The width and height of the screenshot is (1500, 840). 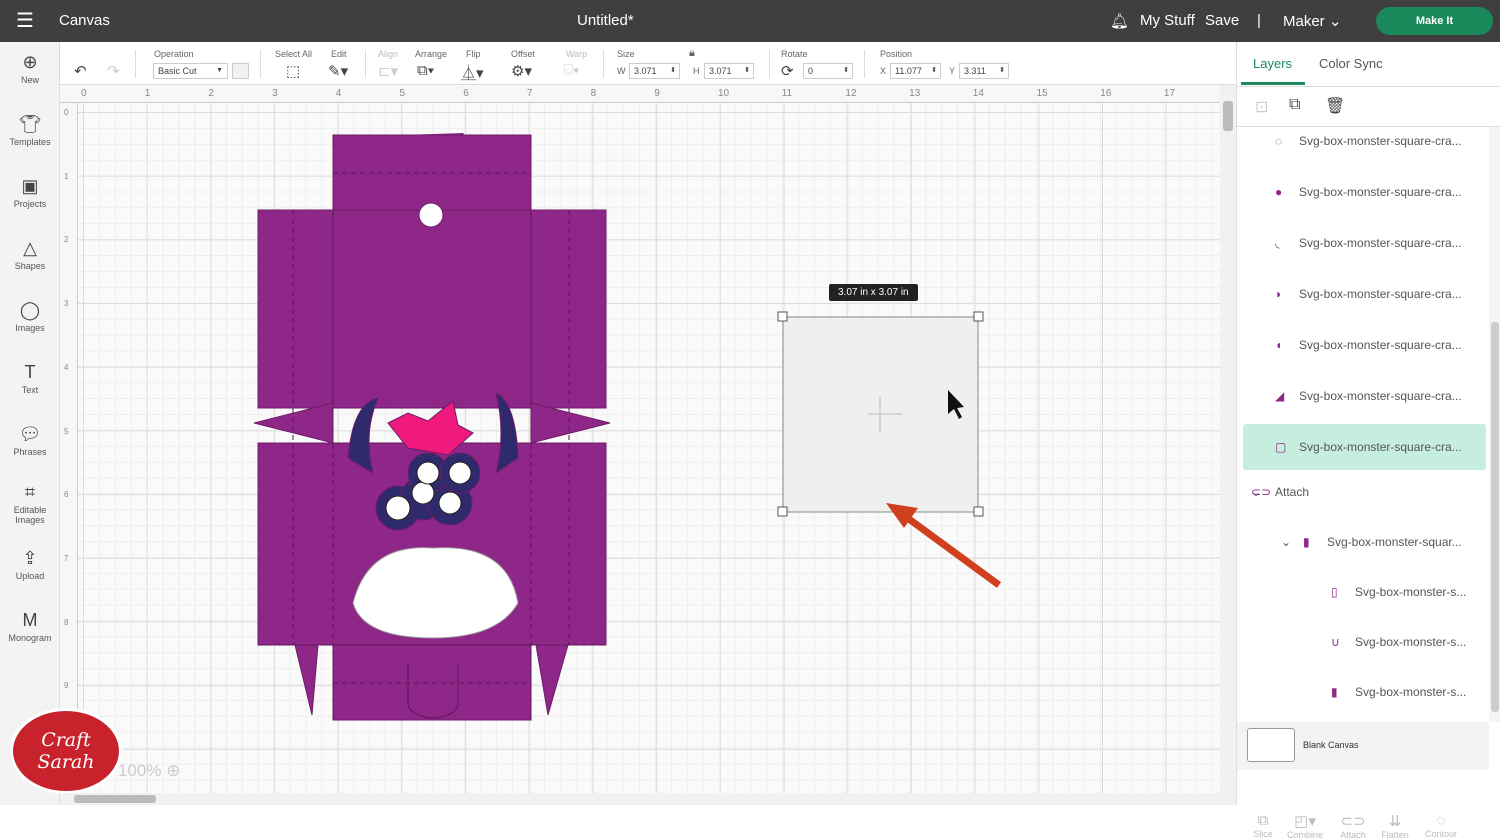 What do you see at coordinates (692, 53) in the screenshot?
I see `lock-icon: 🔒︎` at bounding box center [692, 53].